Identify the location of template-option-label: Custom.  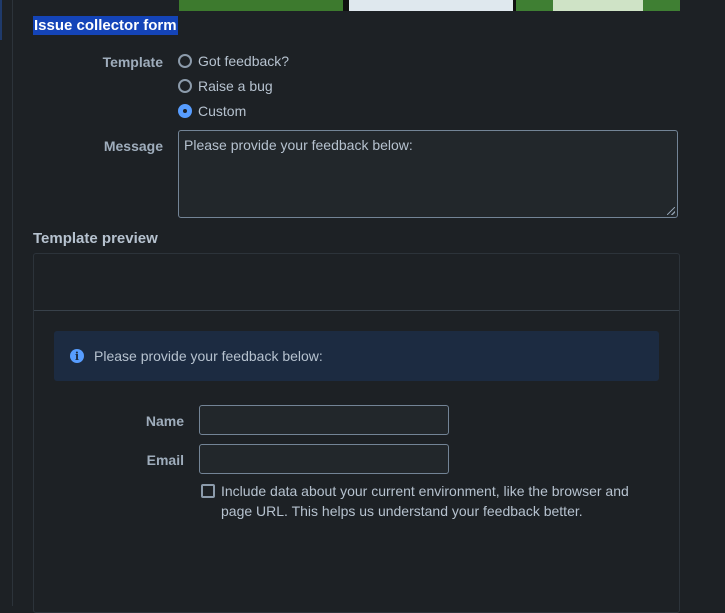
(222, 111).